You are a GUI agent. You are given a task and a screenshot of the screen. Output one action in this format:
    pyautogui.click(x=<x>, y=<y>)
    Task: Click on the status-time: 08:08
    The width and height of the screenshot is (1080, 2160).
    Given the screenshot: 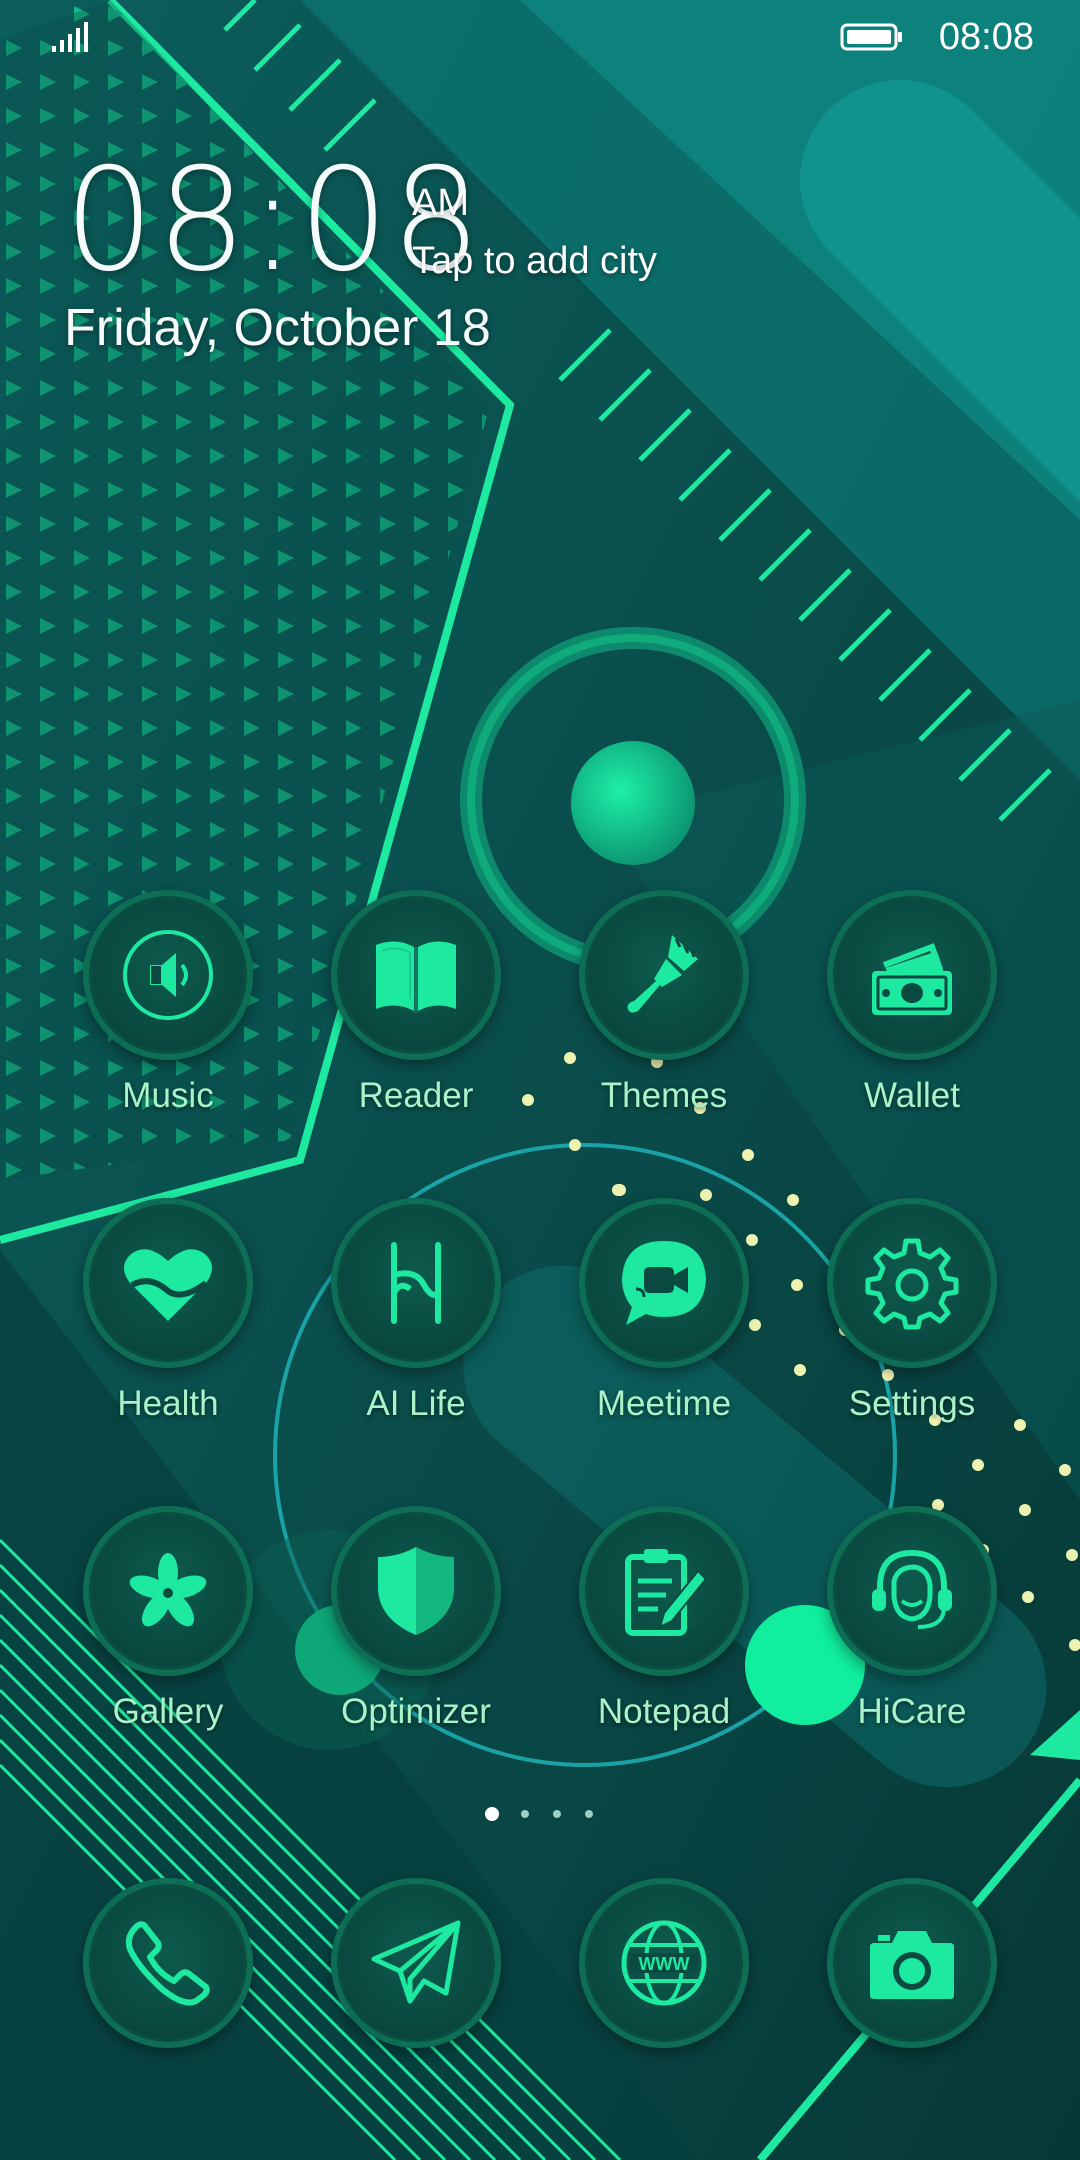 What is the action you would take?
    pyautogui.click(x=986, y=37)
    